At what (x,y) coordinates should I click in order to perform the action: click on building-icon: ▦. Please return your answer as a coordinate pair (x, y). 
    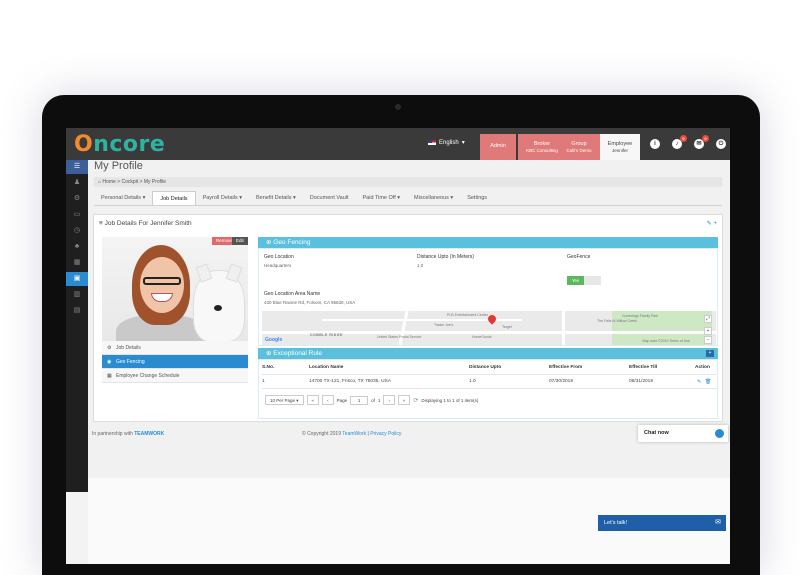
    Looking at the image, I should click on (77, 263).